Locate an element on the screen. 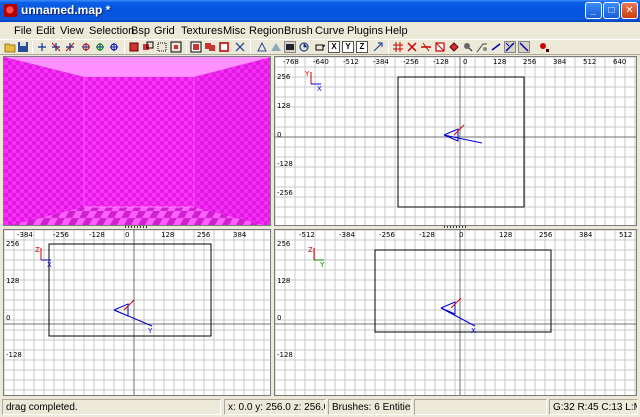  select-partial-tall-icon is located at coordinates (162, 47).